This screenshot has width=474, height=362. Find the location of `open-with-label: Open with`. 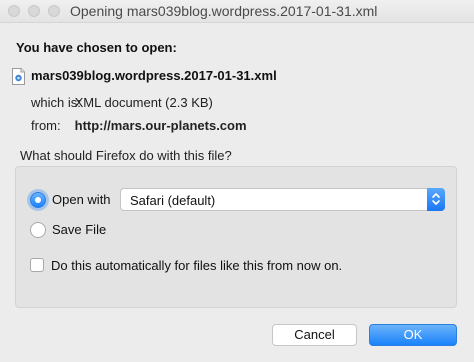

open-with-label: Open with is located at coordinates (81, 199).